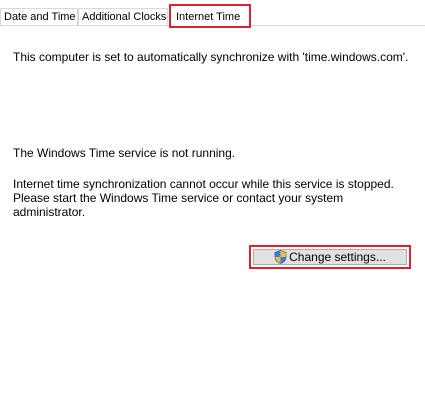 This screenshot has height=403, width=425. I want to click on service-status-text: The Windows Time service is not running., so click(124, 153).